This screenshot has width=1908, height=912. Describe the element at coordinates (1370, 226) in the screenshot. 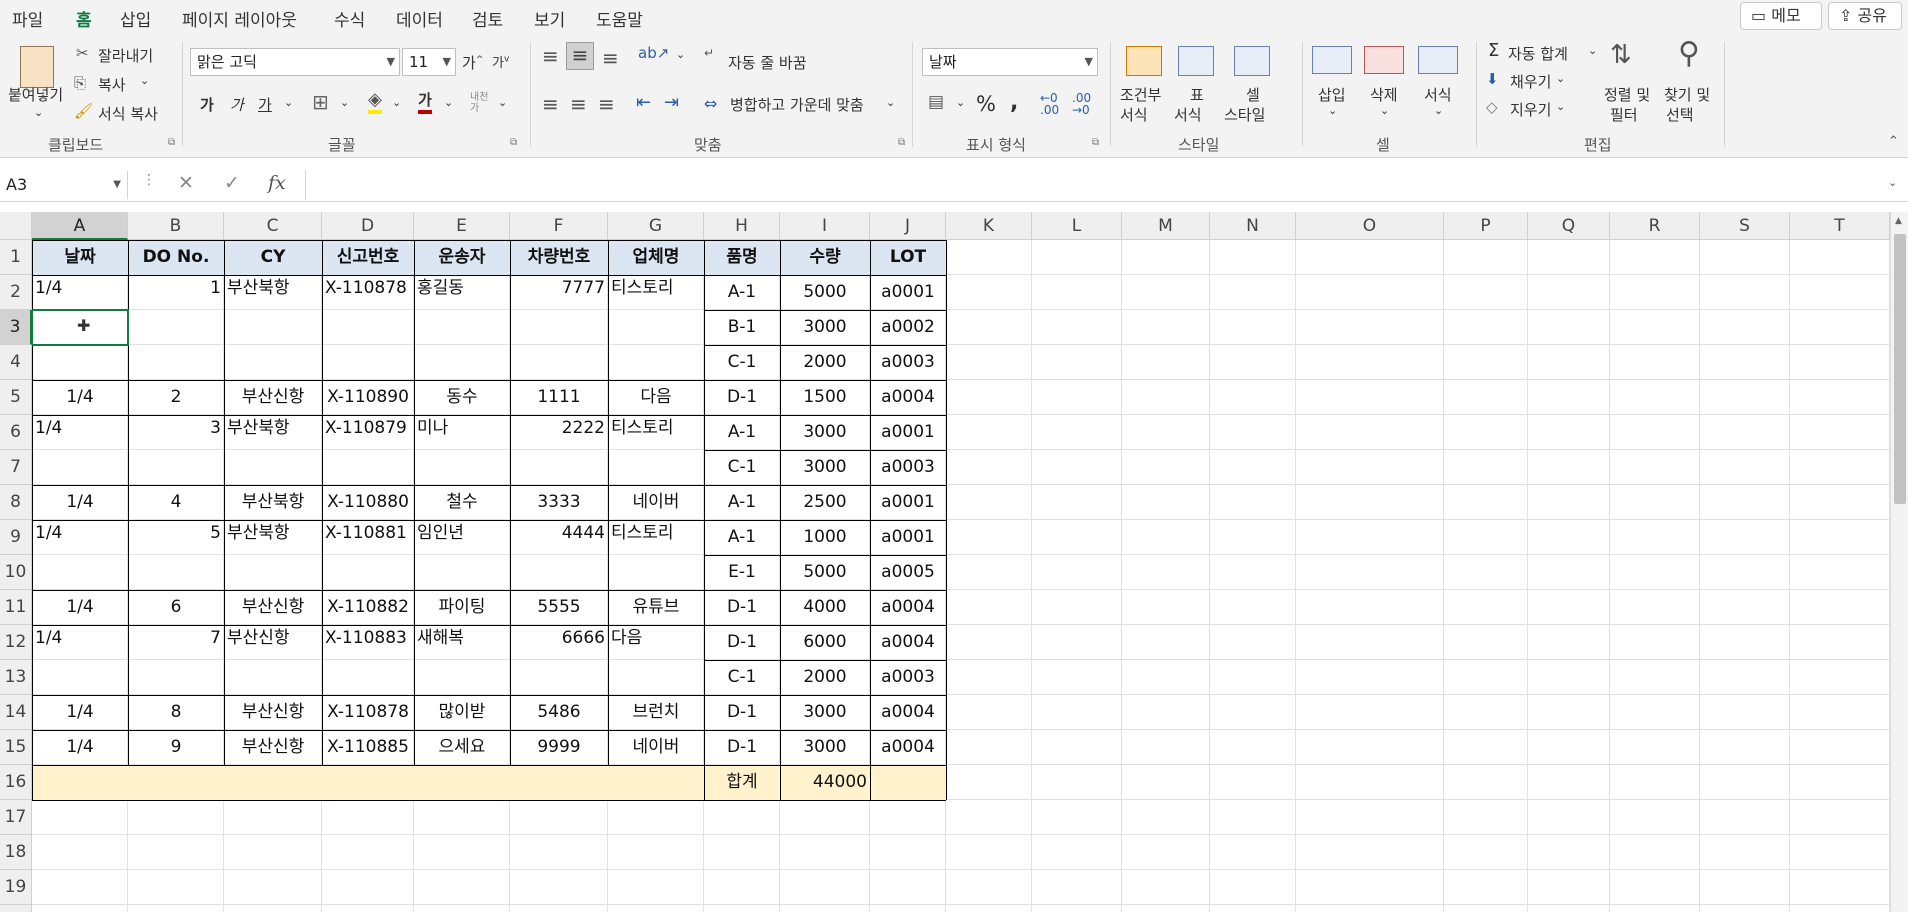

I see `column-header: O` at that location.